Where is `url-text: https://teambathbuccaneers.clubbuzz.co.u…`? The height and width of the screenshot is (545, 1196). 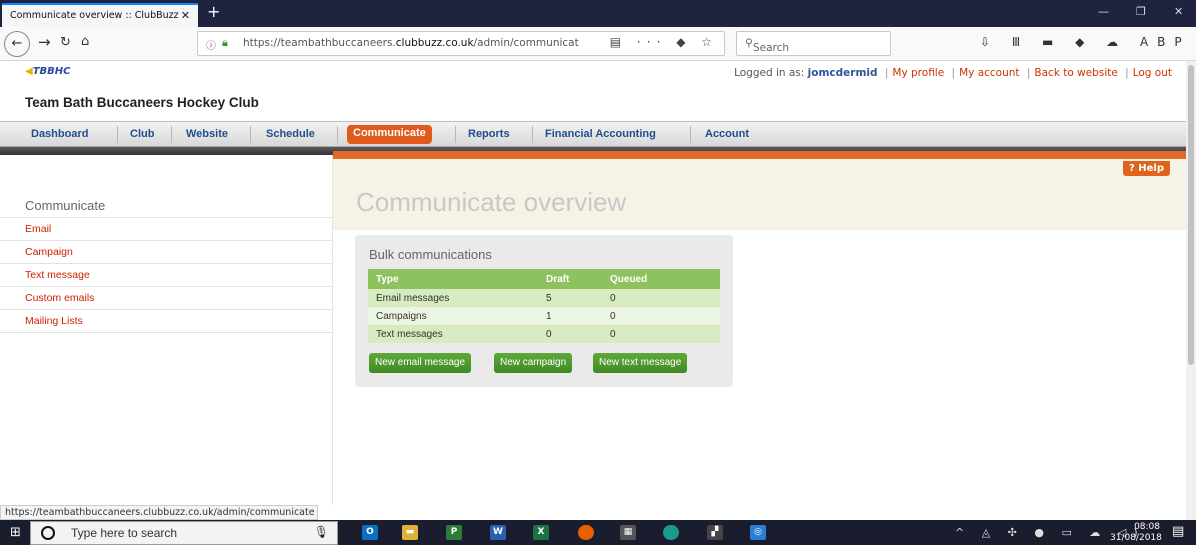 url-text: https://teambathbuccaneers.clubbuzz.co.u… is located at coordinates (415, 43).